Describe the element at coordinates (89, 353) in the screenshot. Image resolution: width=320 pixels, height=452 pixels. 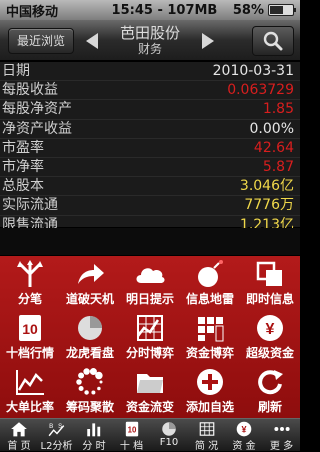
I see `function-label: 龙虎看盘` at that location.